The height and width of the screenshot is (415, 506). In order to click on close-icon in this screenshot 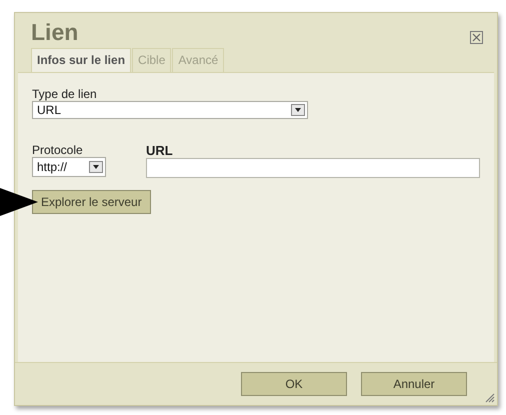, I will do `click(476, 37)`.